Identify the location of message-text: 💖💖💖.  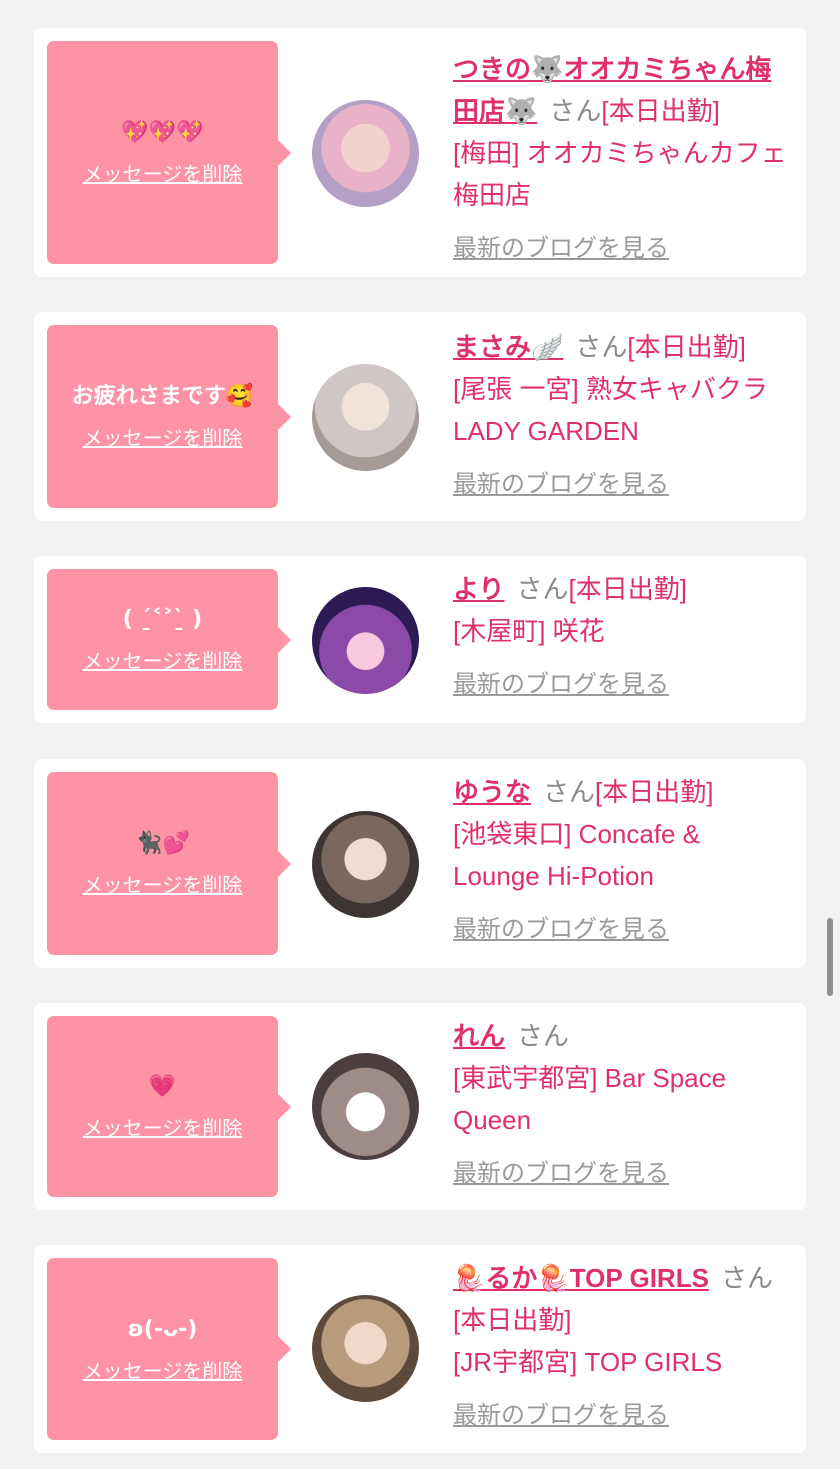
(162, 132).